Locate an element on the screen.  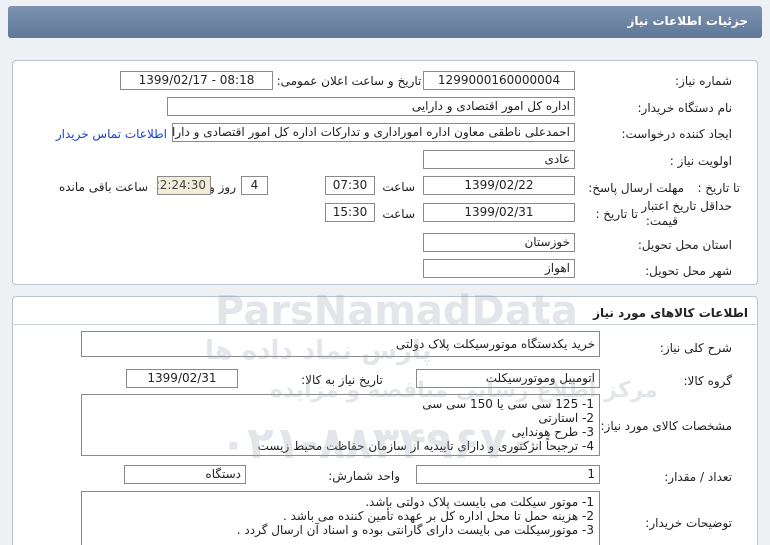
remaining-time-field: 22:24:30 is located at coordinates (184, 185).